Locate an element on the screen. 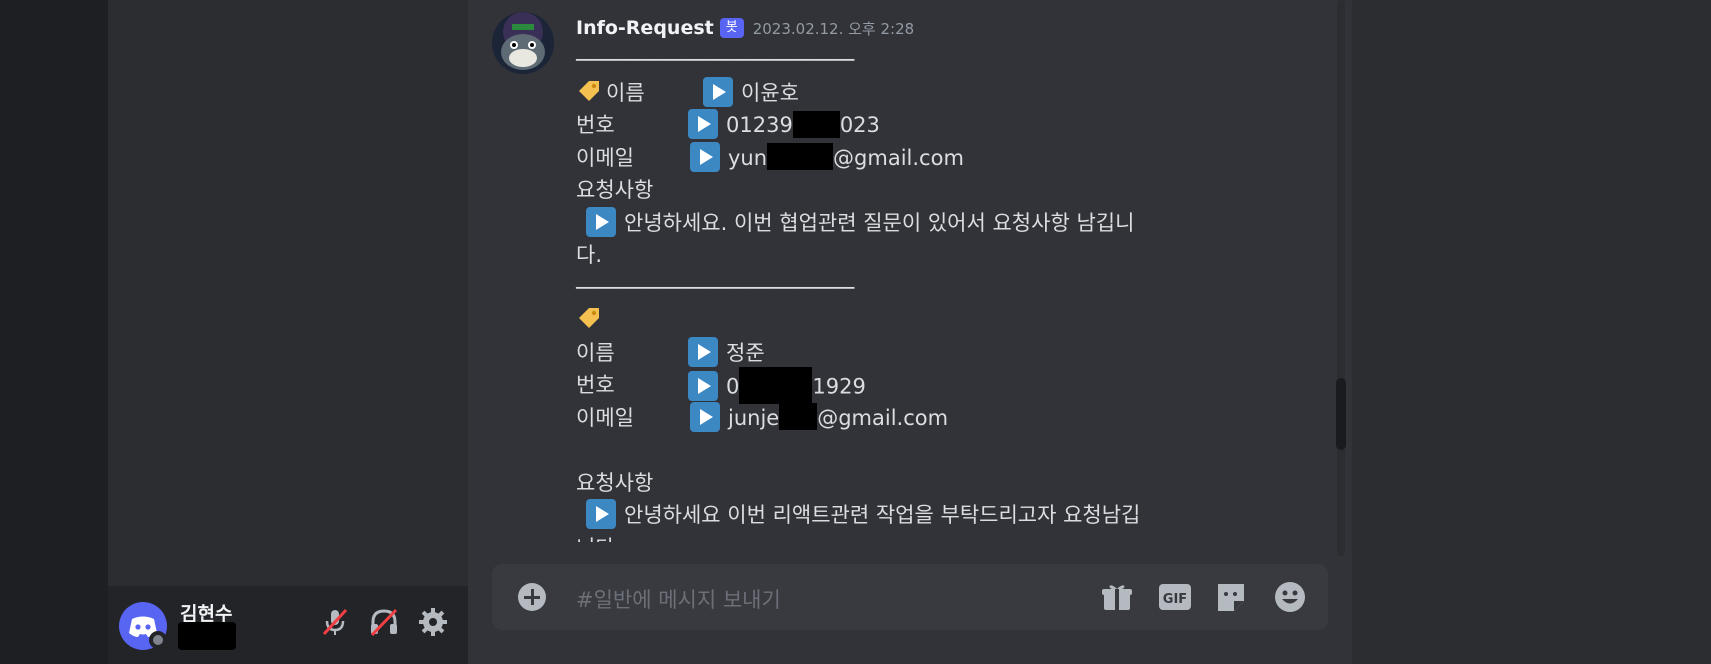  entry1-request-line1-row: 안녕하세요. 이번 협업관련 질문이 있어서 요청사항 남깁니 is located at coordinates (911, 223).